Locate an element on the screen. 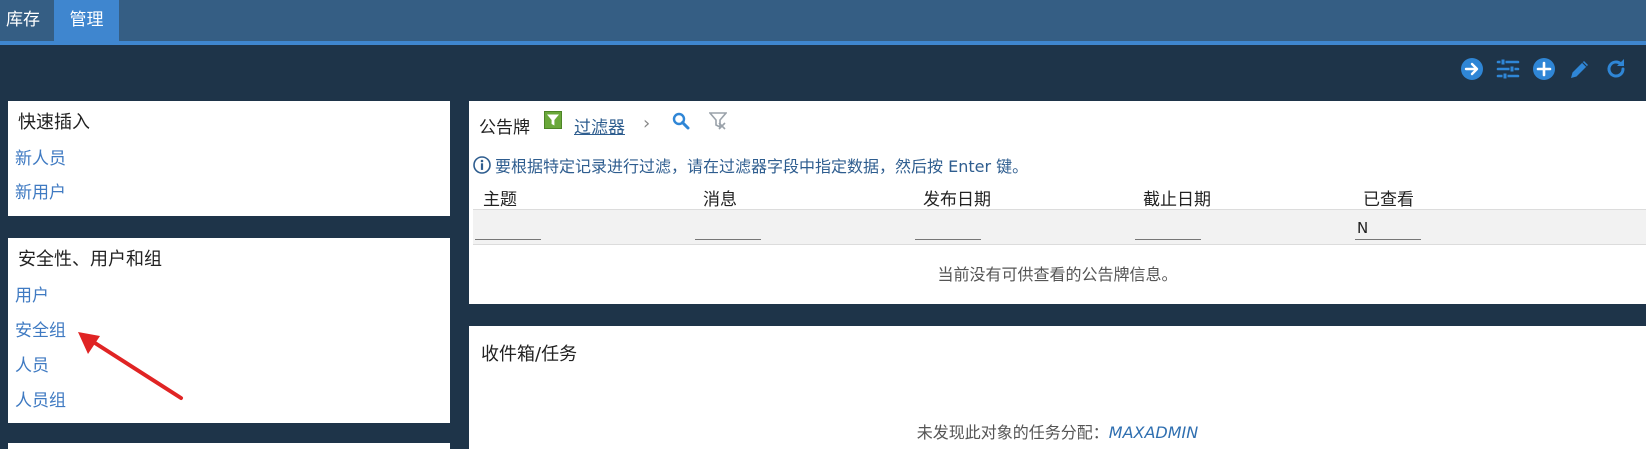 The height and width of the screenshot is (449, 1646). security-users-groups-panel: 安全性、用户和组 用户 安全组 人员 人员组 is located at coordinates (229, 330).